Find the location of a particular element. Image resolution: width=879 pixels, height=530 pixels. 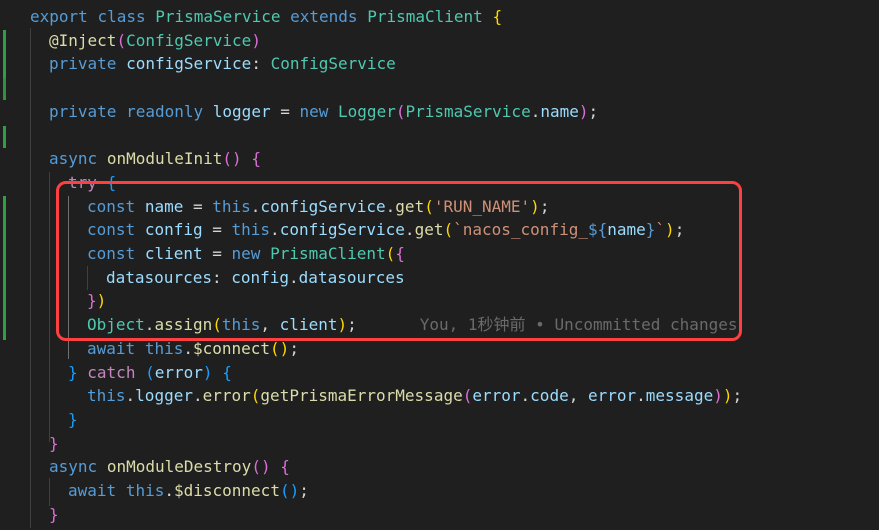

code-token: new is located at coordinates (246, 253).